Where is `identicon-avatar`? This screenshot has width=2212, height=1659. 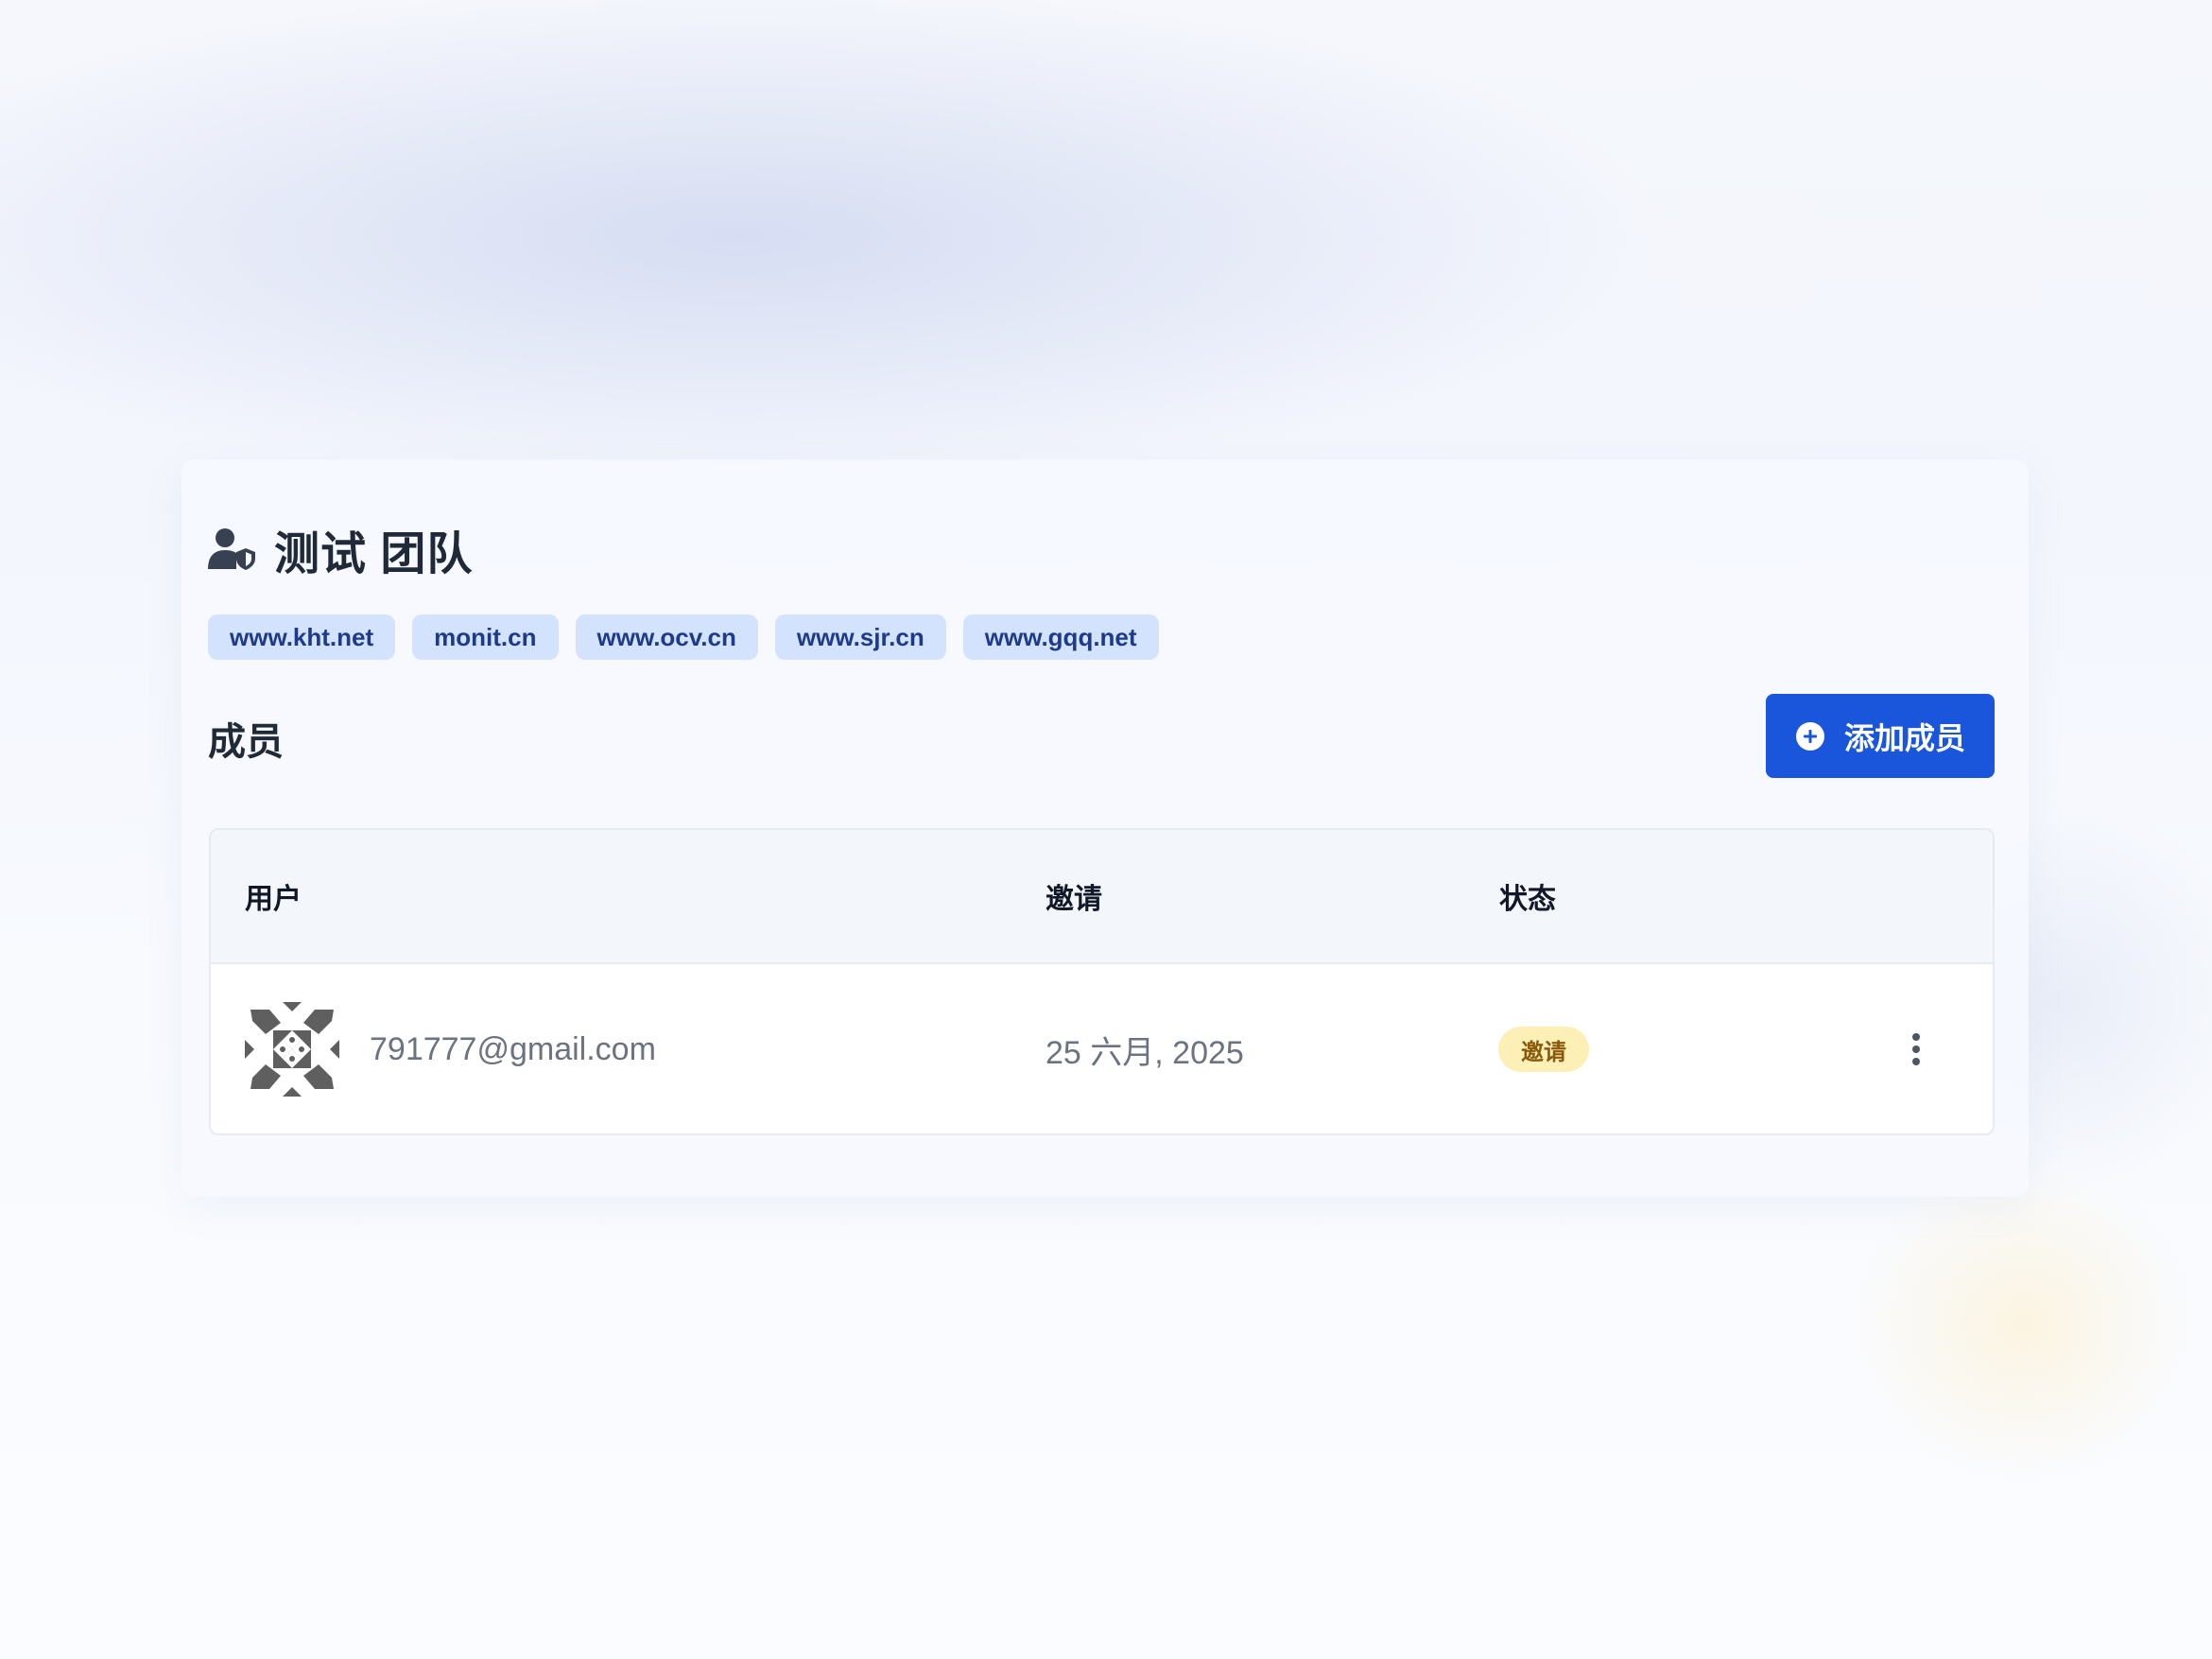 identicon-avatar is located at coordinates (292, 1049).